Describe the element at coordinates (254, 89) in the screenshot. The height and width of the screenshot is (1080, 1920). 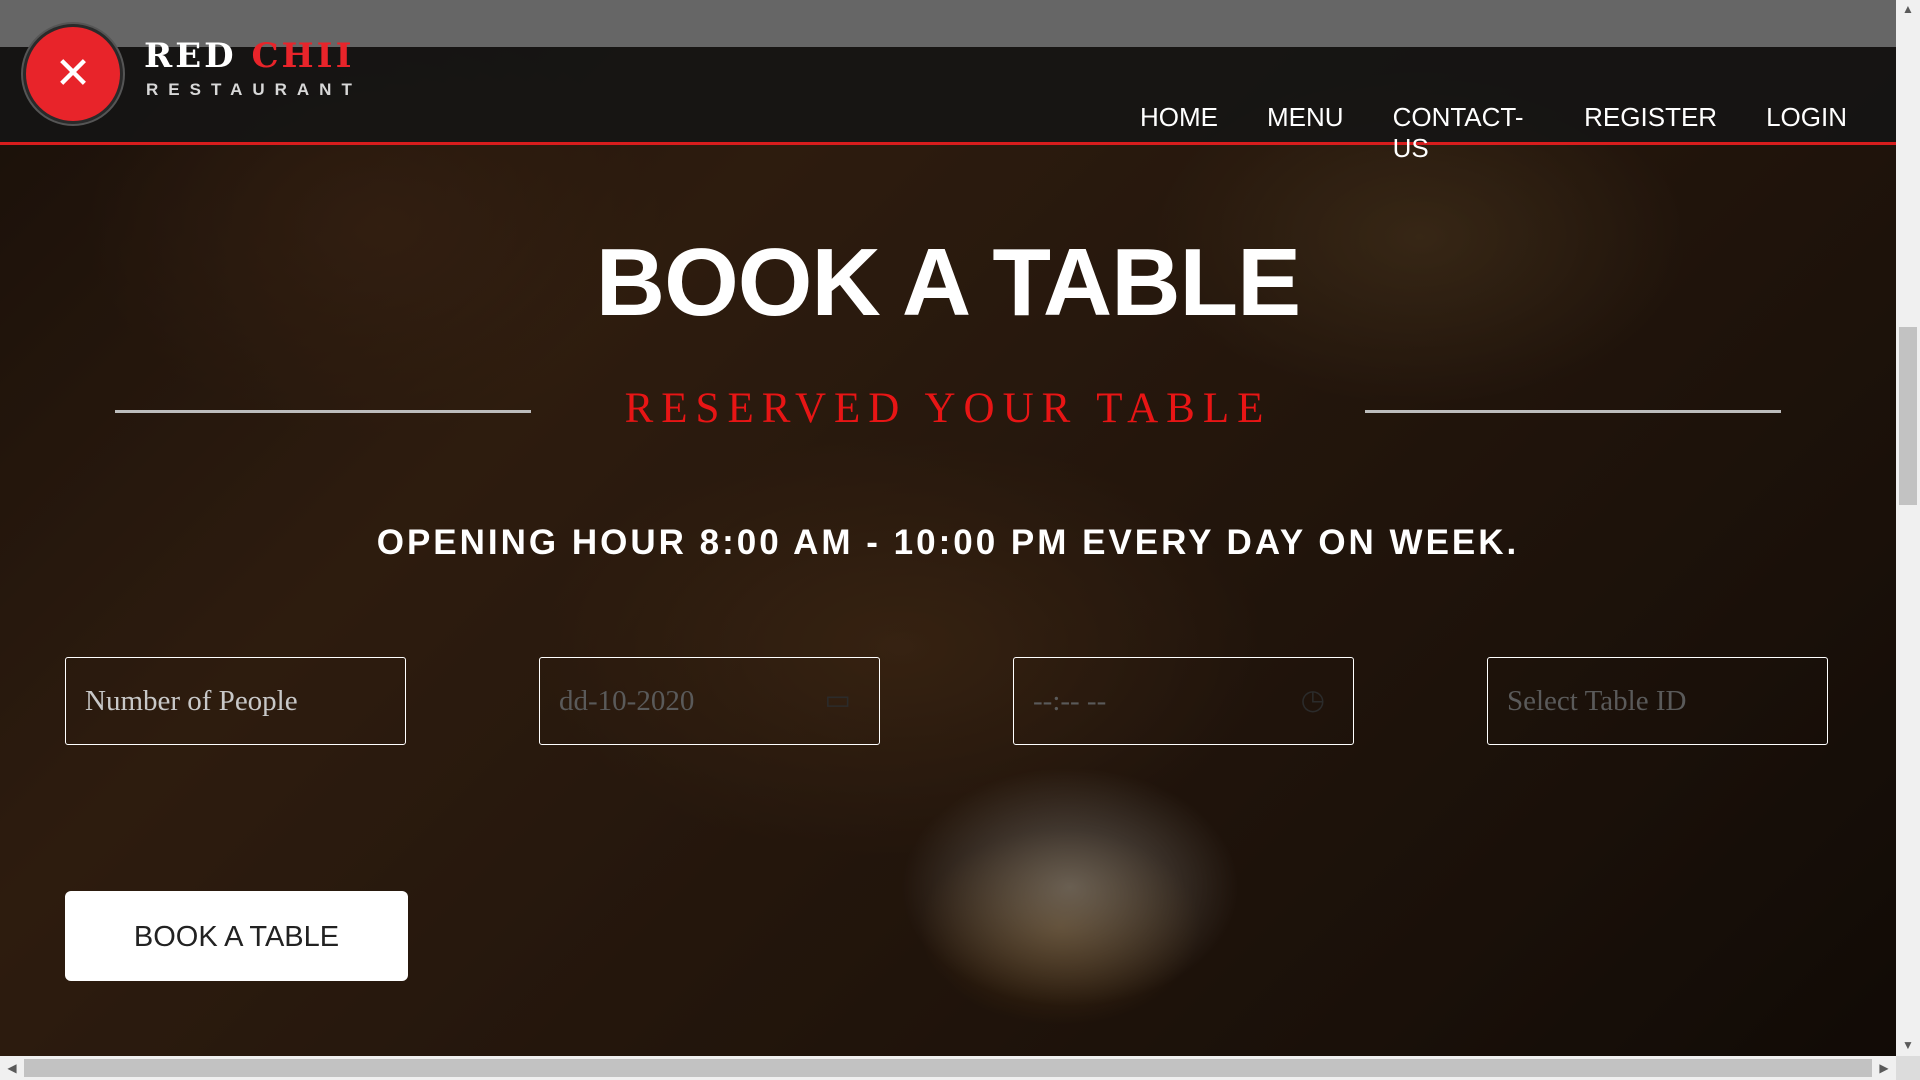
I see `brand-tagline: RESTAURANT` at that location.